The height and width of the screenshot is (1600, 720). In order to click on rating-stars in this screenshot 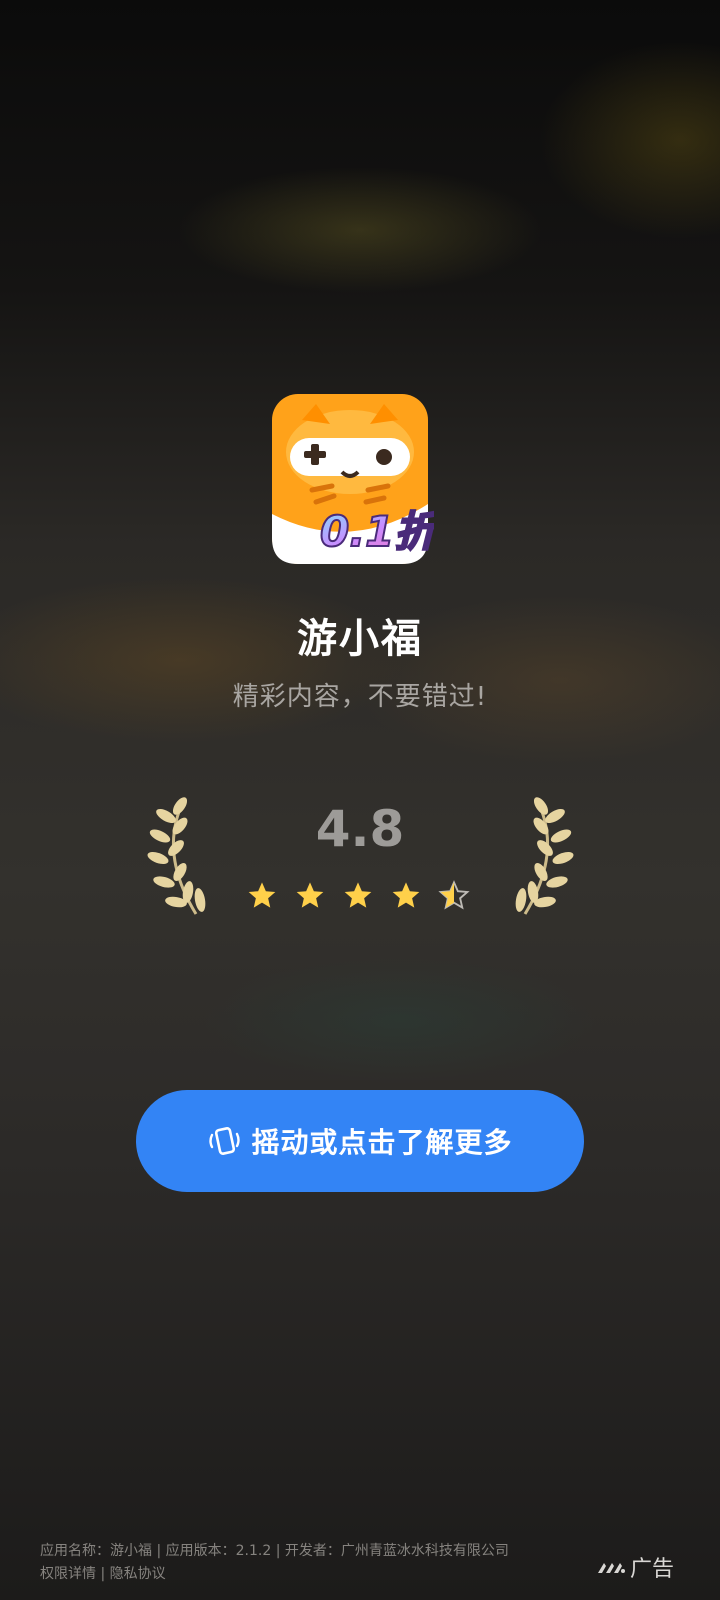, I will do `click(358, 896)`.